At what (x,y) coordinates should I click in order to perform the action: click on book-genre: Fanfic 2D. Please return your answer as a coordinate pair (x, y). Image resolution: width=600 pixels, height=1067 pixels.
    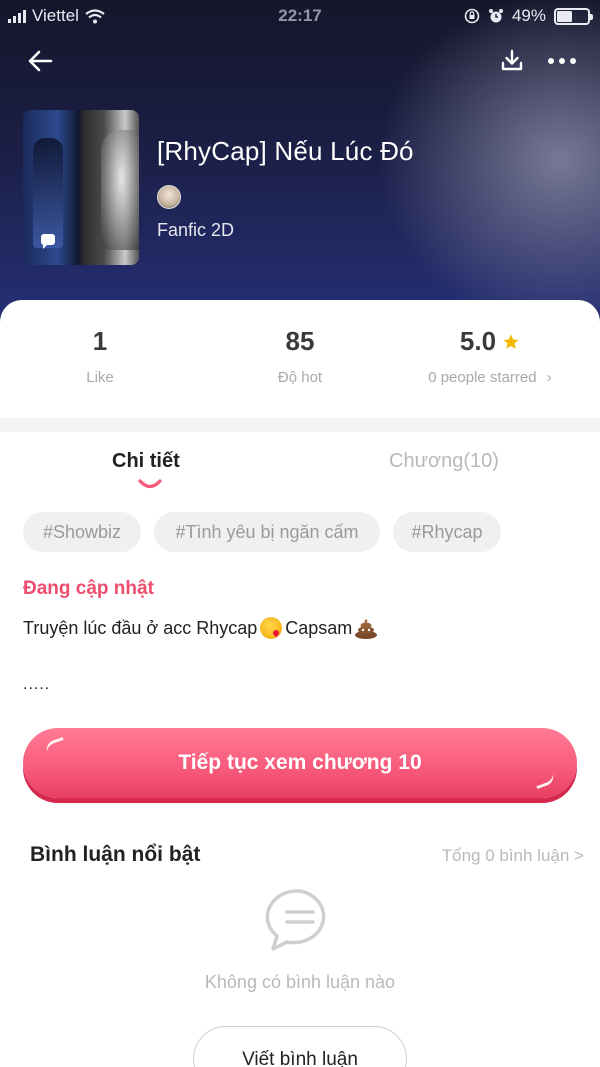
    Looking at the image, I should click on (196, 230).